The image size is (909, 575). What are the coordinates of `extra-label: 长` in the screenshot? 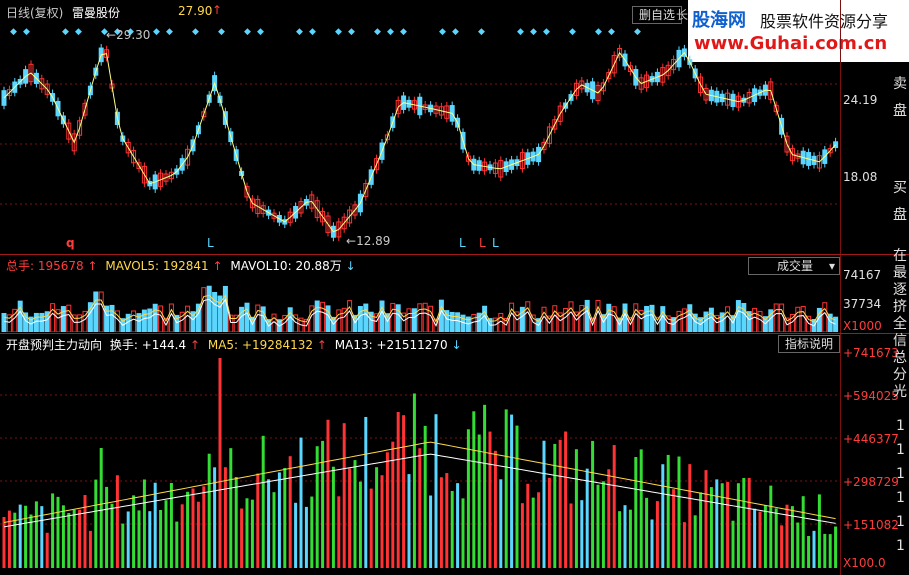 It's located at (682, 15).